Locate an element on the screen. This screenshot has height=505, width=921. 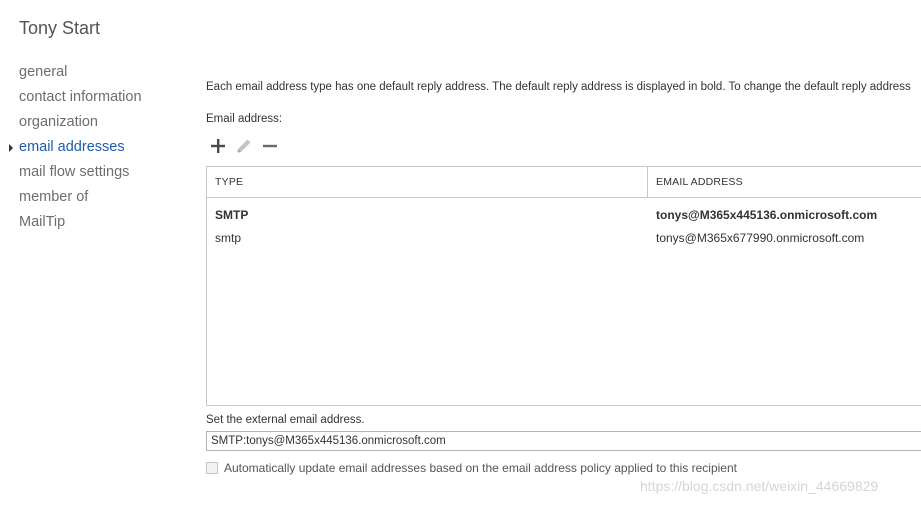
column-header-email-address: EMAIL ADDRESS is located at coordinates (699, 182).